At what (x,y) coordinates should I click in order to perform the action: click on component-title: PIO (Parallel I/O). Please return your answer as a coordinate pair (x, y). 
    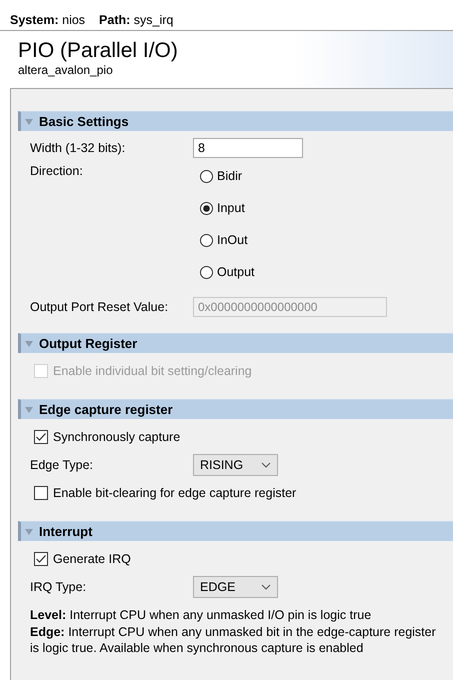
    Looking at the image, I should click on (98, 51).